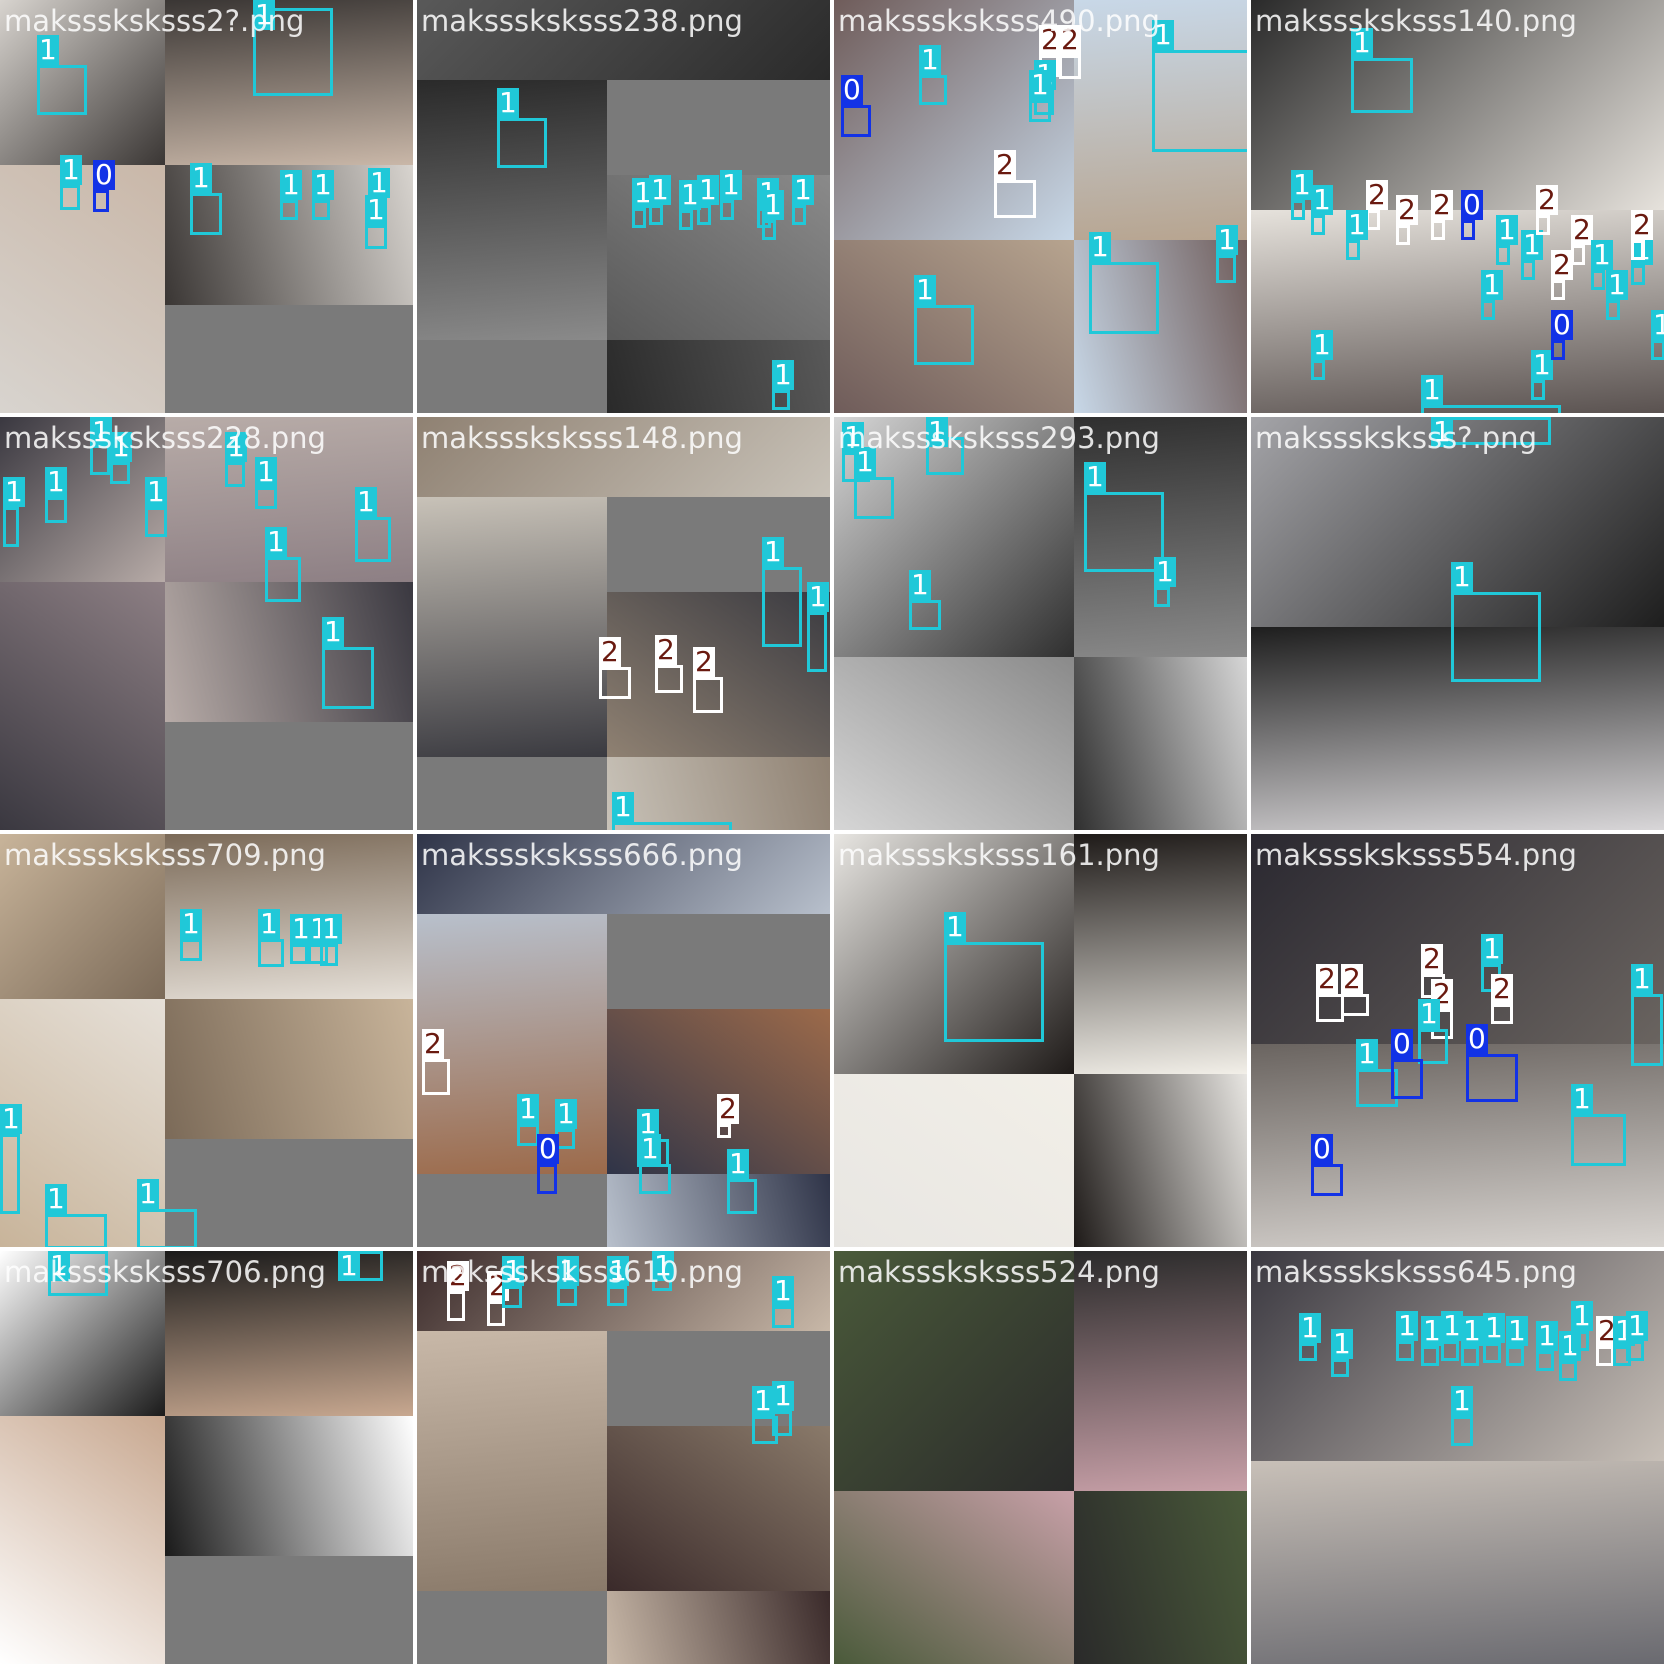  What do you see at coordinates (206, 1457) in the screenshot?
I see `mosaic-tile: 1 1 maksssksksss706.png` at bounding box center [206, 1457].